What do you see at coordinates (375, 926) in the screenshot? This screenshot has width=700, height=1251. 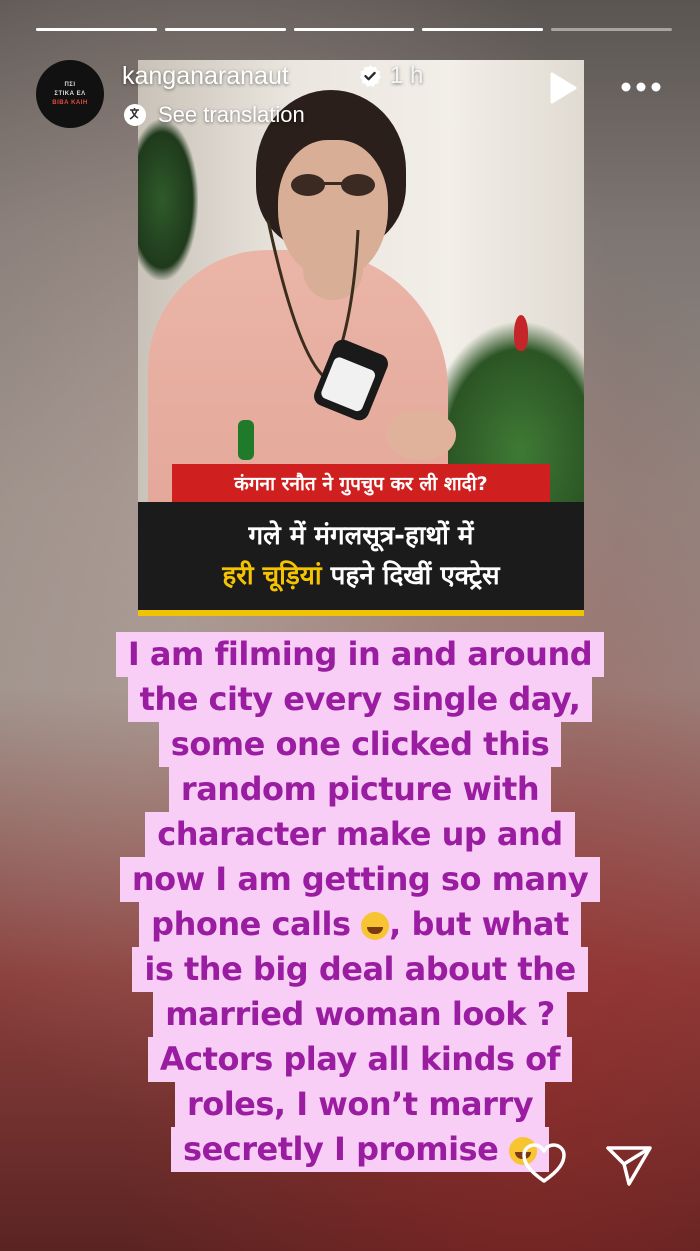 I see `laughing-emoji-icon` at bounding box center [375, 926].